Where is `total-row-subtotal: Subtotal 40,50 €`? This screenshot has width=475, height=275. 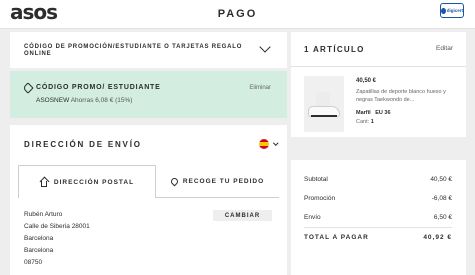
total-row-subtotal: Subtotal 40,50 € is located at coordinates (378, 179).